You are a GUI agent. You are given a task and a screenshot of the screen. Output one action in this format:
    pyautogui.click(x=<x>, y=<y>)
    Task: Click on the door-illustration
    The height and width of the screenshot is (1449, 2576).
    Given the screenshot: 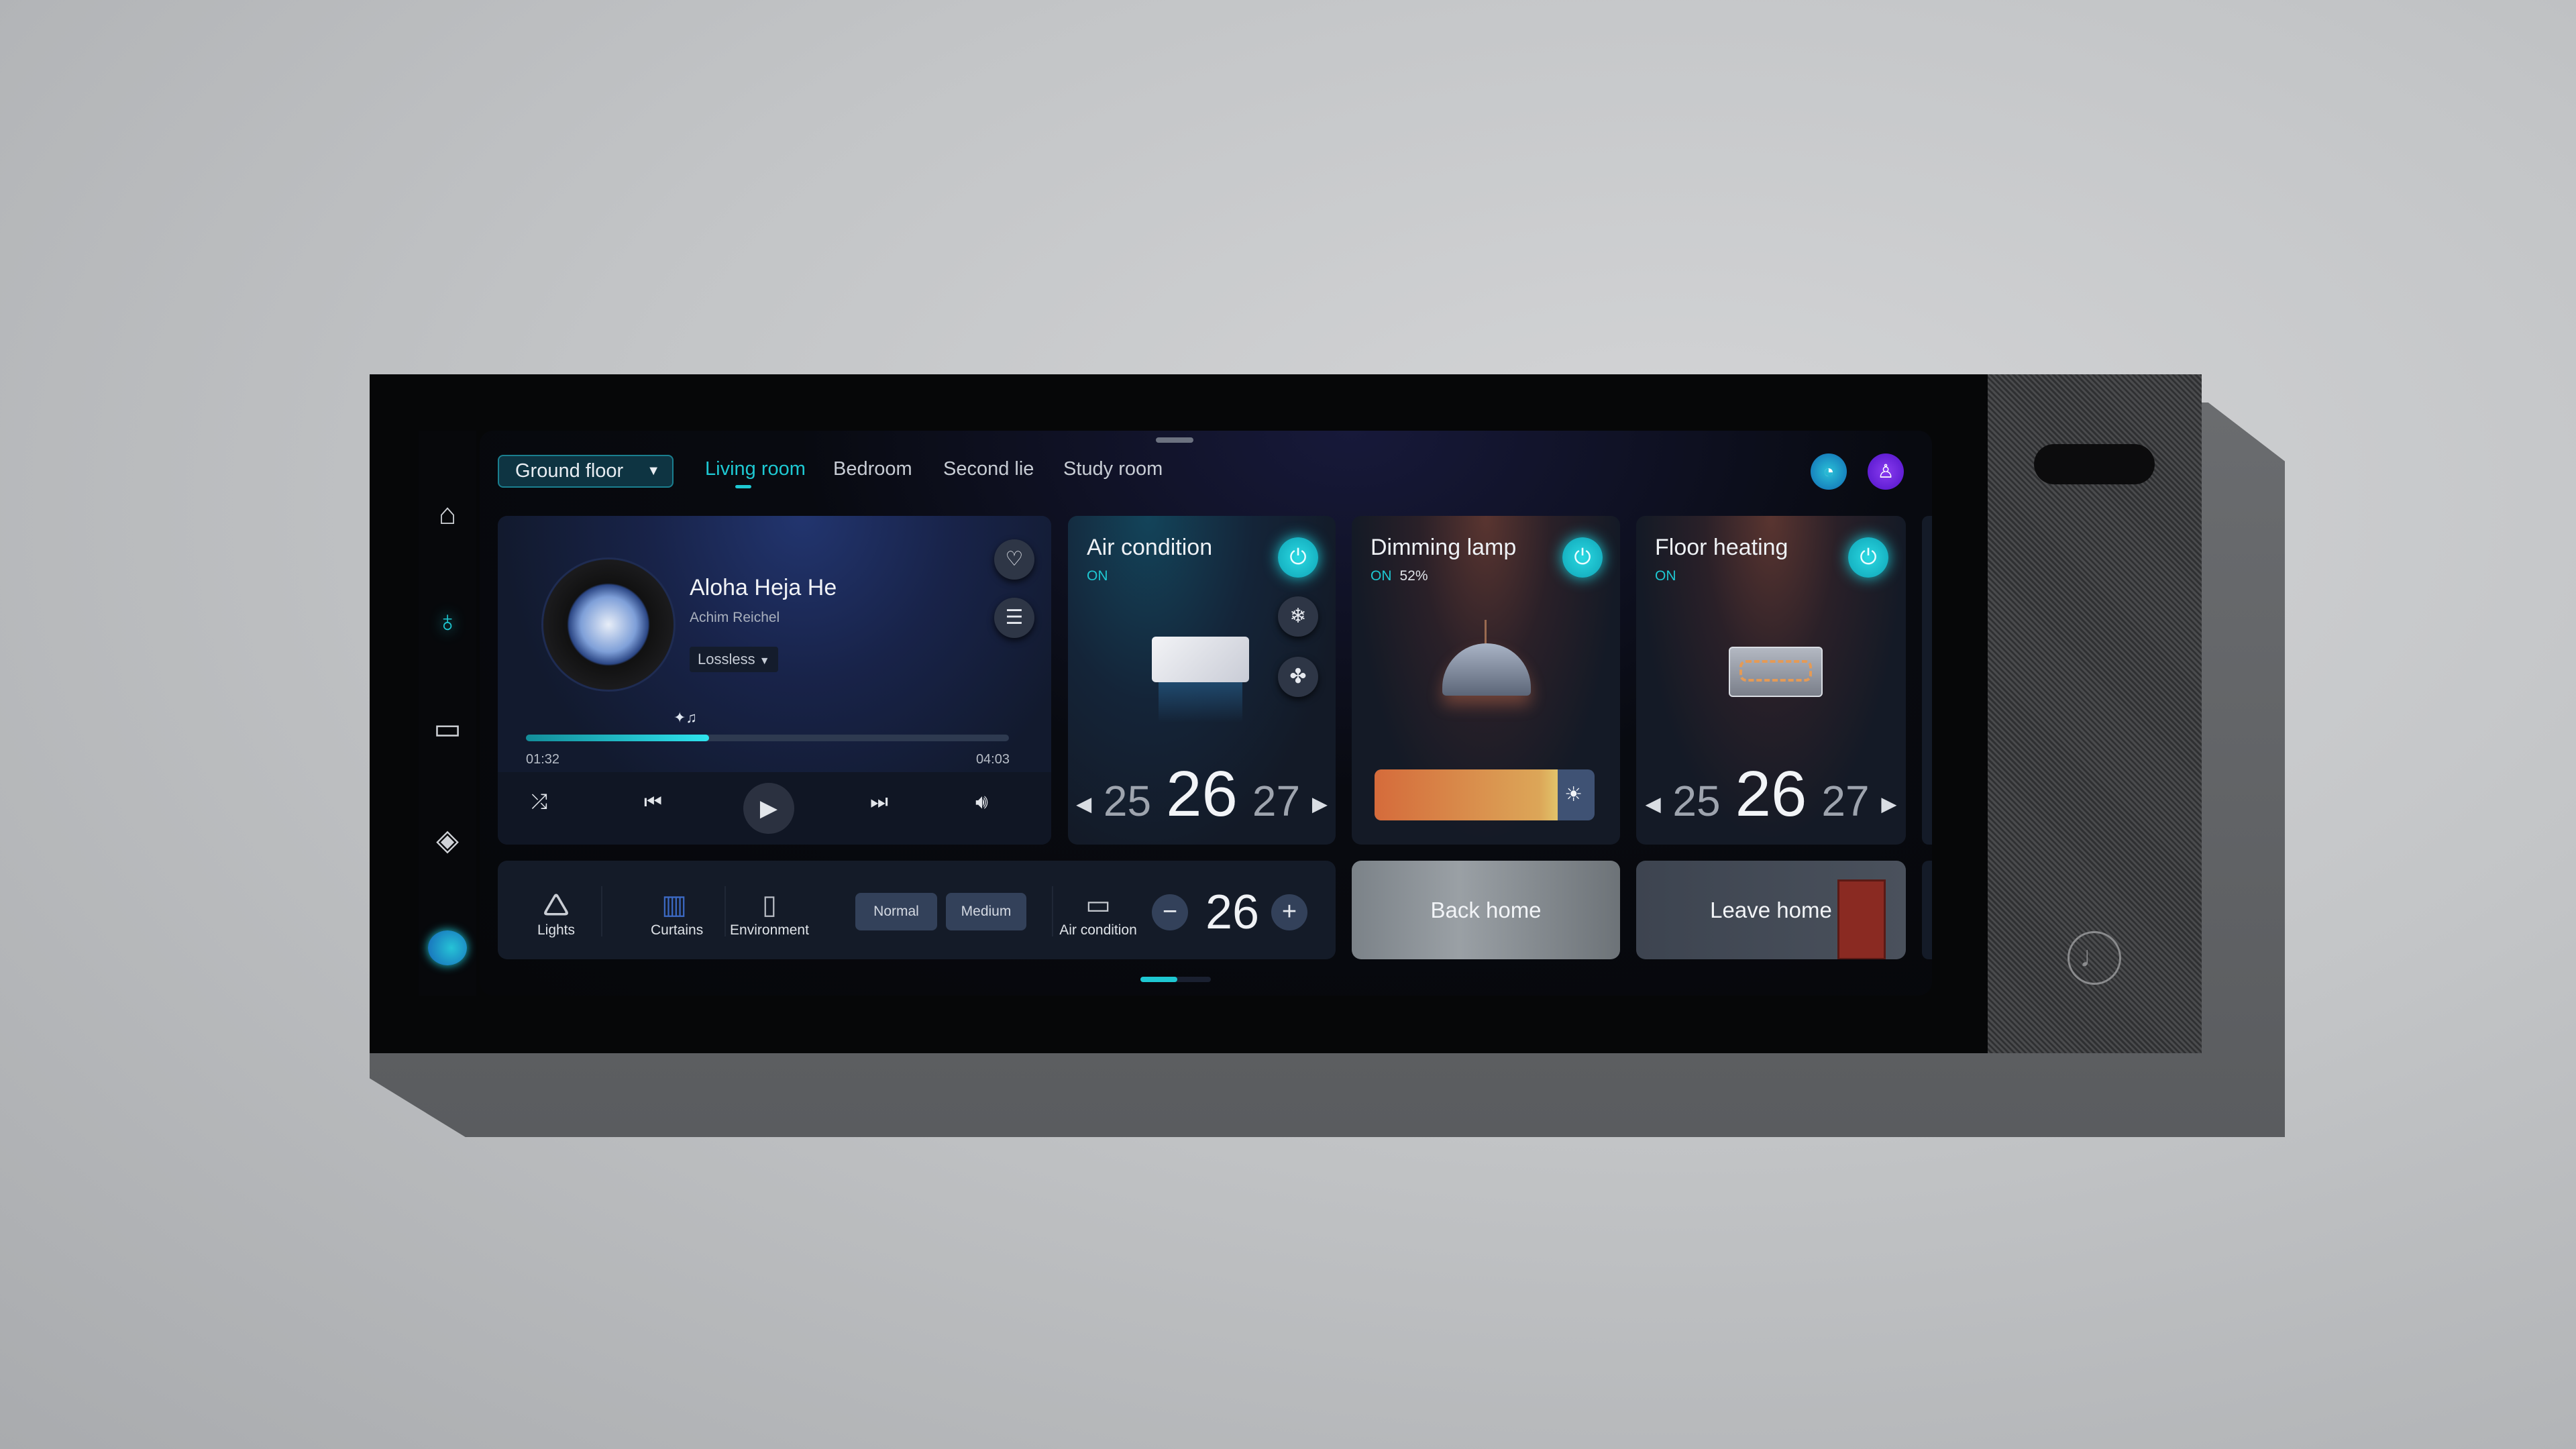 What is the action you would take?
    pyautogui.click(x=1861, y=919)
    